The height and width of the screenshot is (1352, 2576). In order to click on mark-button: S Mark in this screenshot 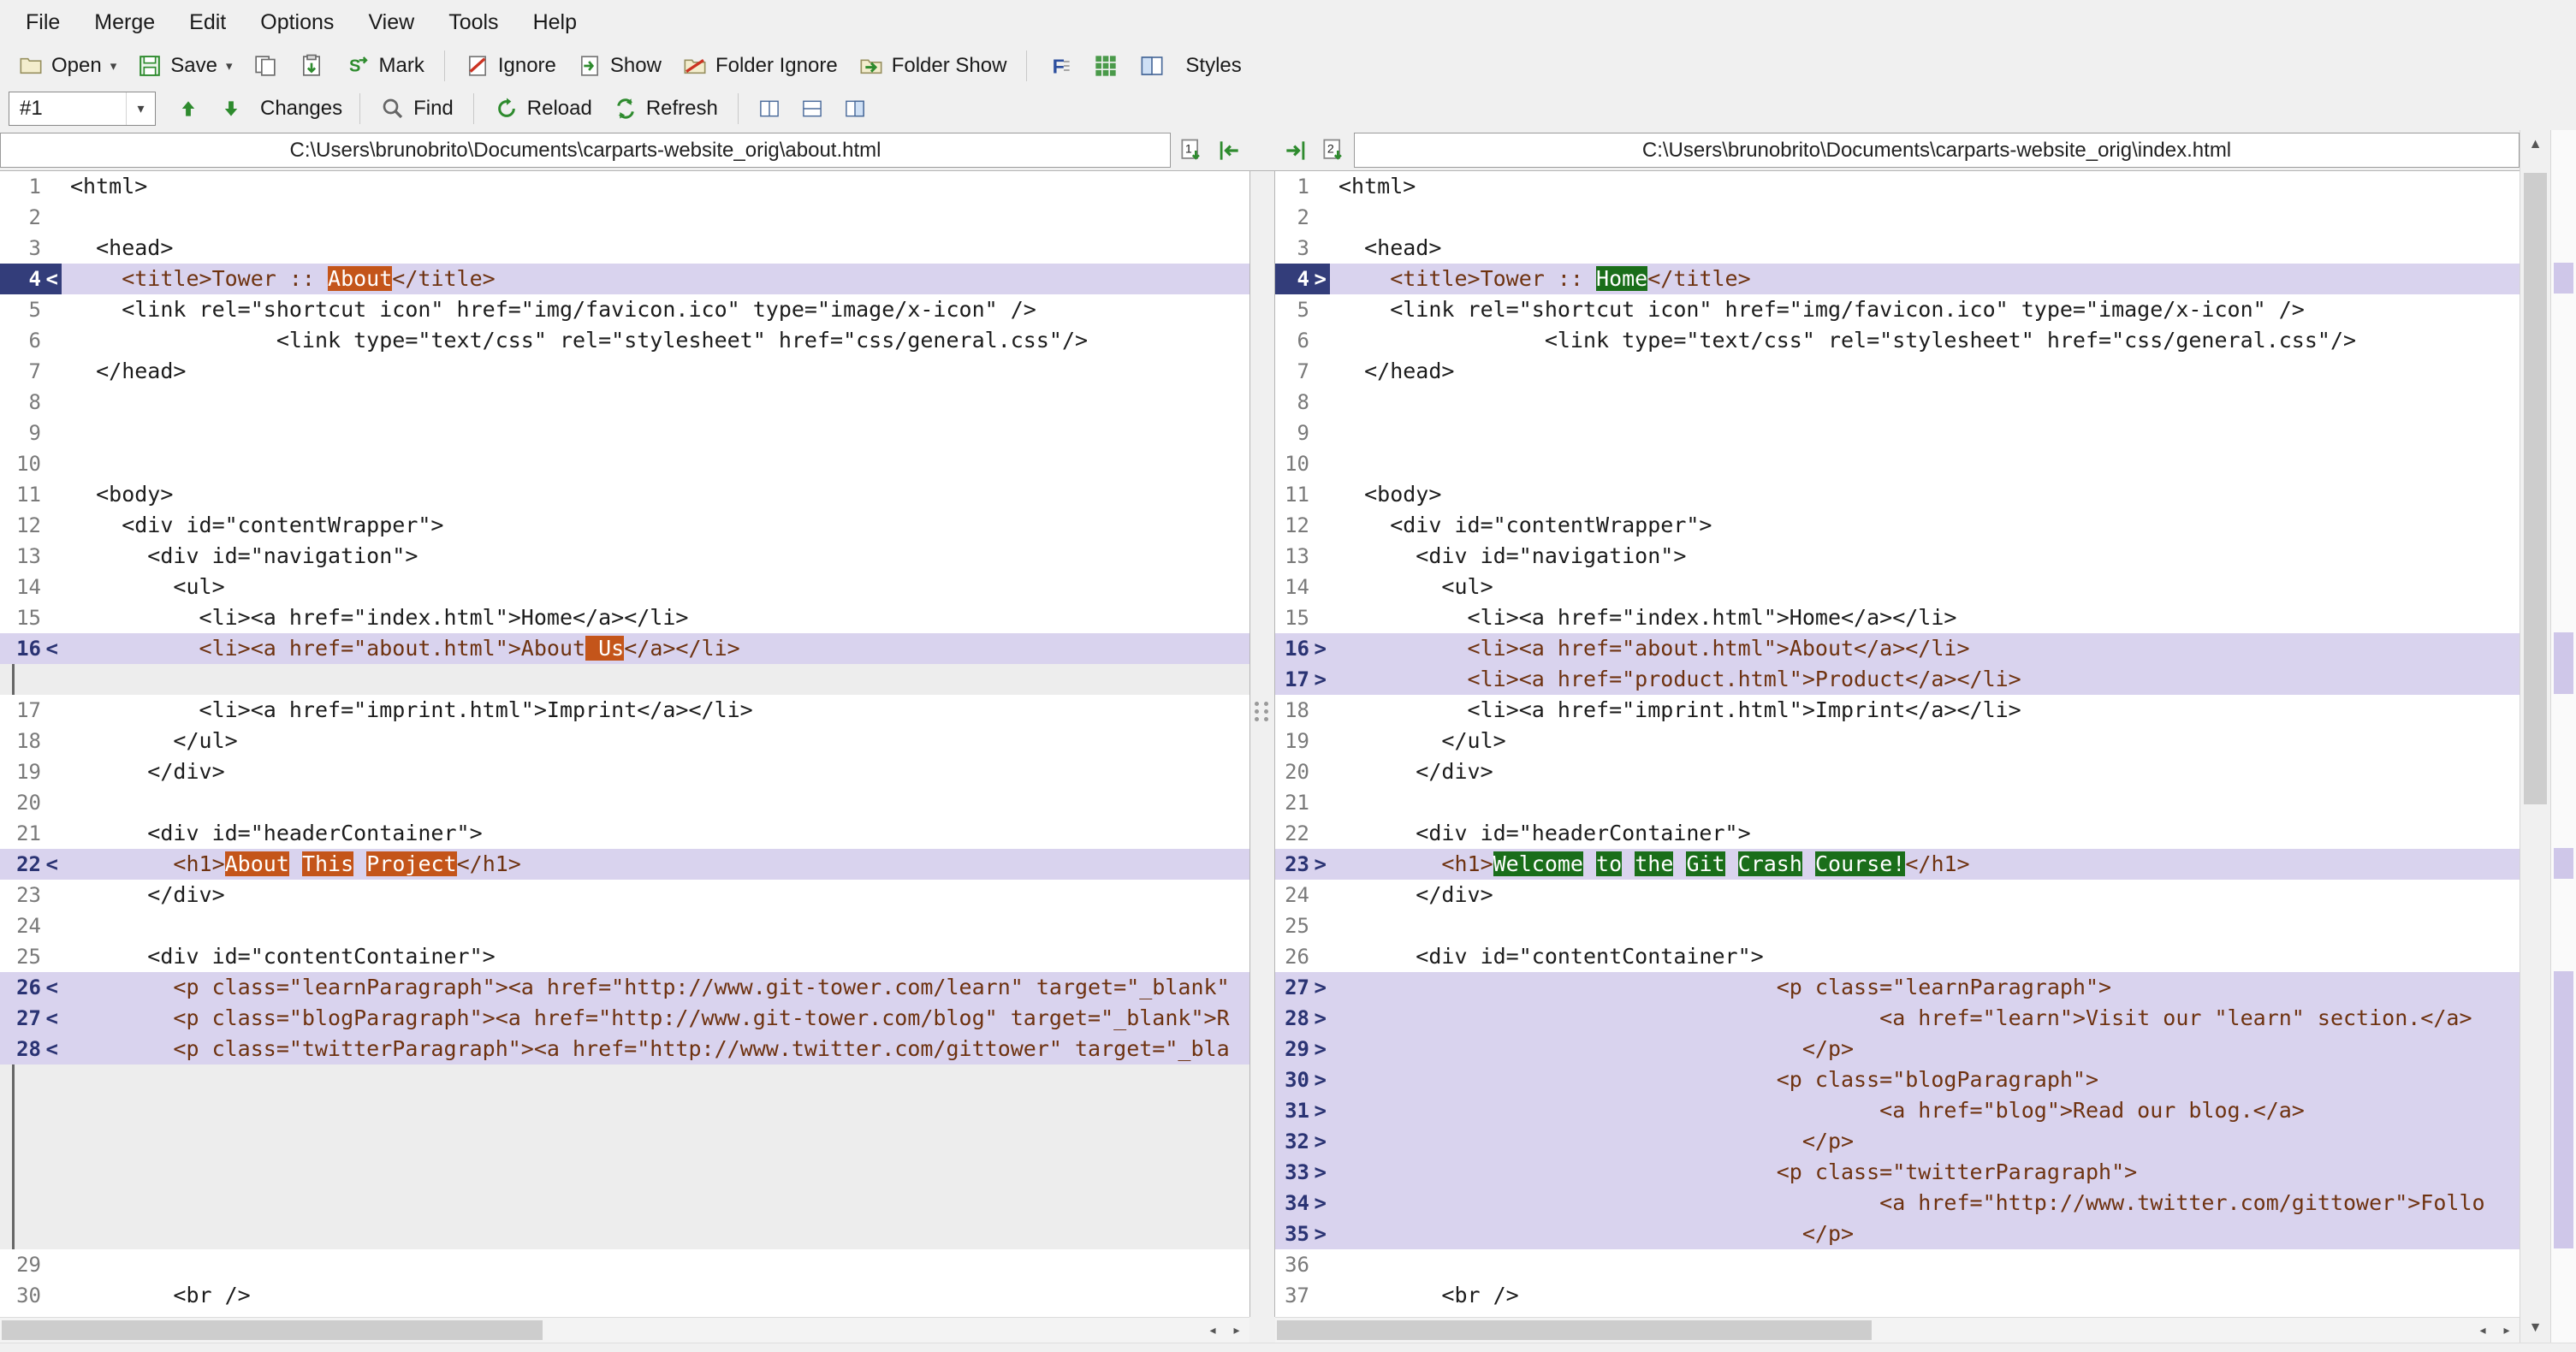, I will do `click(384, 66)`.